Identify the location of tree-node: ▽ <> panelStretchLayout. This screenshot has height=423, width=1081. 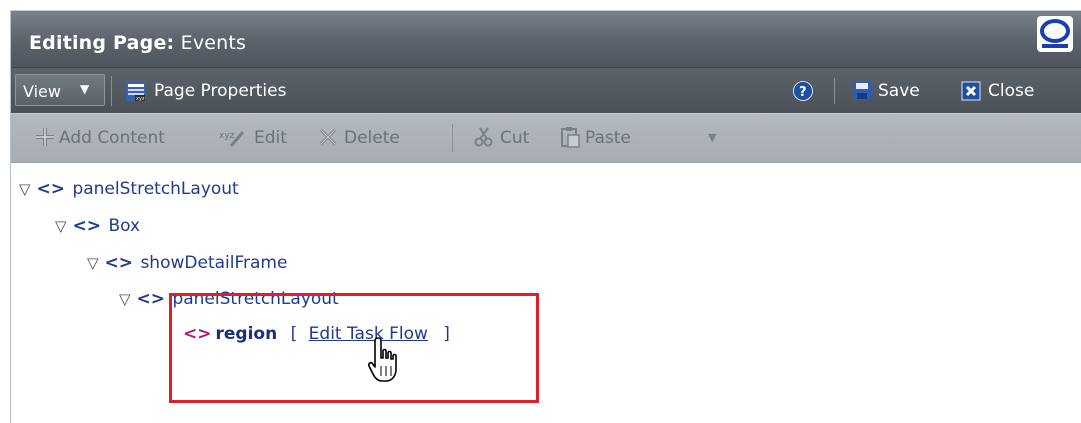
(129, 189).